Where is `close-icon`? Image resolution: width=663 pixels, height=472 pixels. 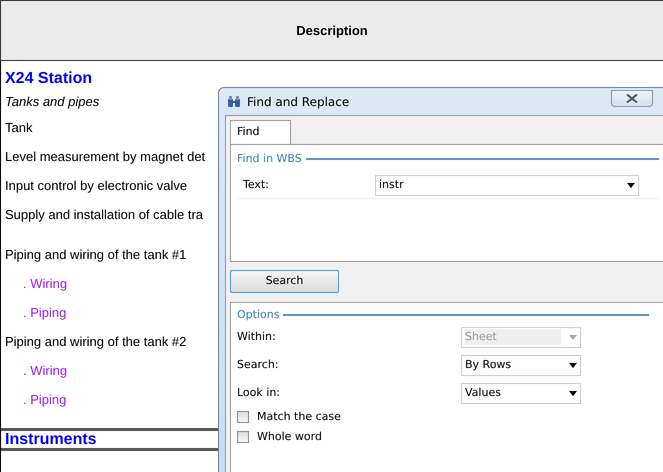
close-icon is located at coordinates (632, 98).